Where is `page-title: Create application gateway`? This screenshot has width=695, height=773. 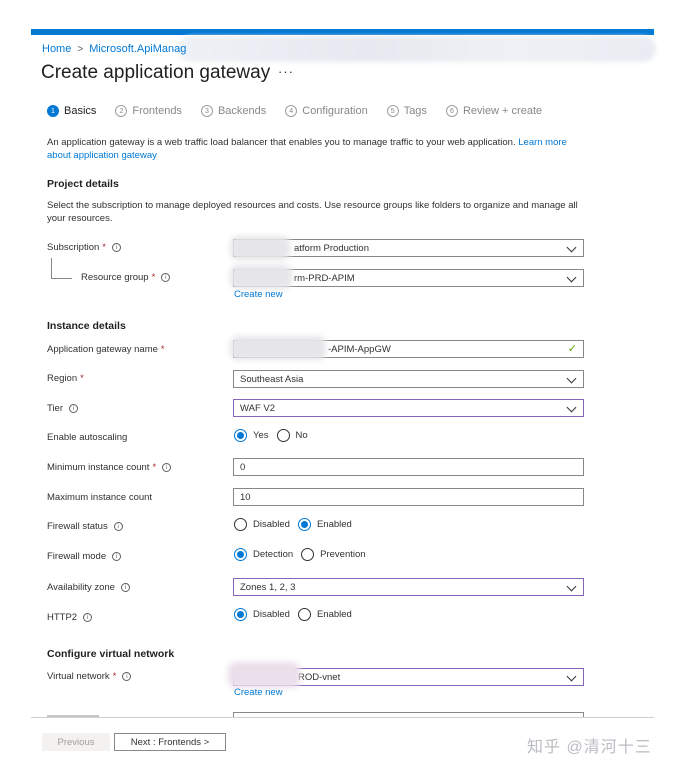 page-title: Create application gateway is located at coordinates (156, 72).